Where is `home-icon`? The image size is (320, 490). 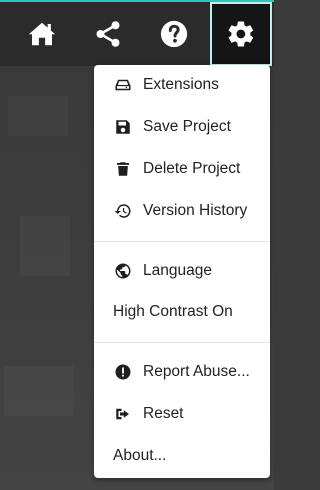
home-icon is located at coordinates (42, 34).